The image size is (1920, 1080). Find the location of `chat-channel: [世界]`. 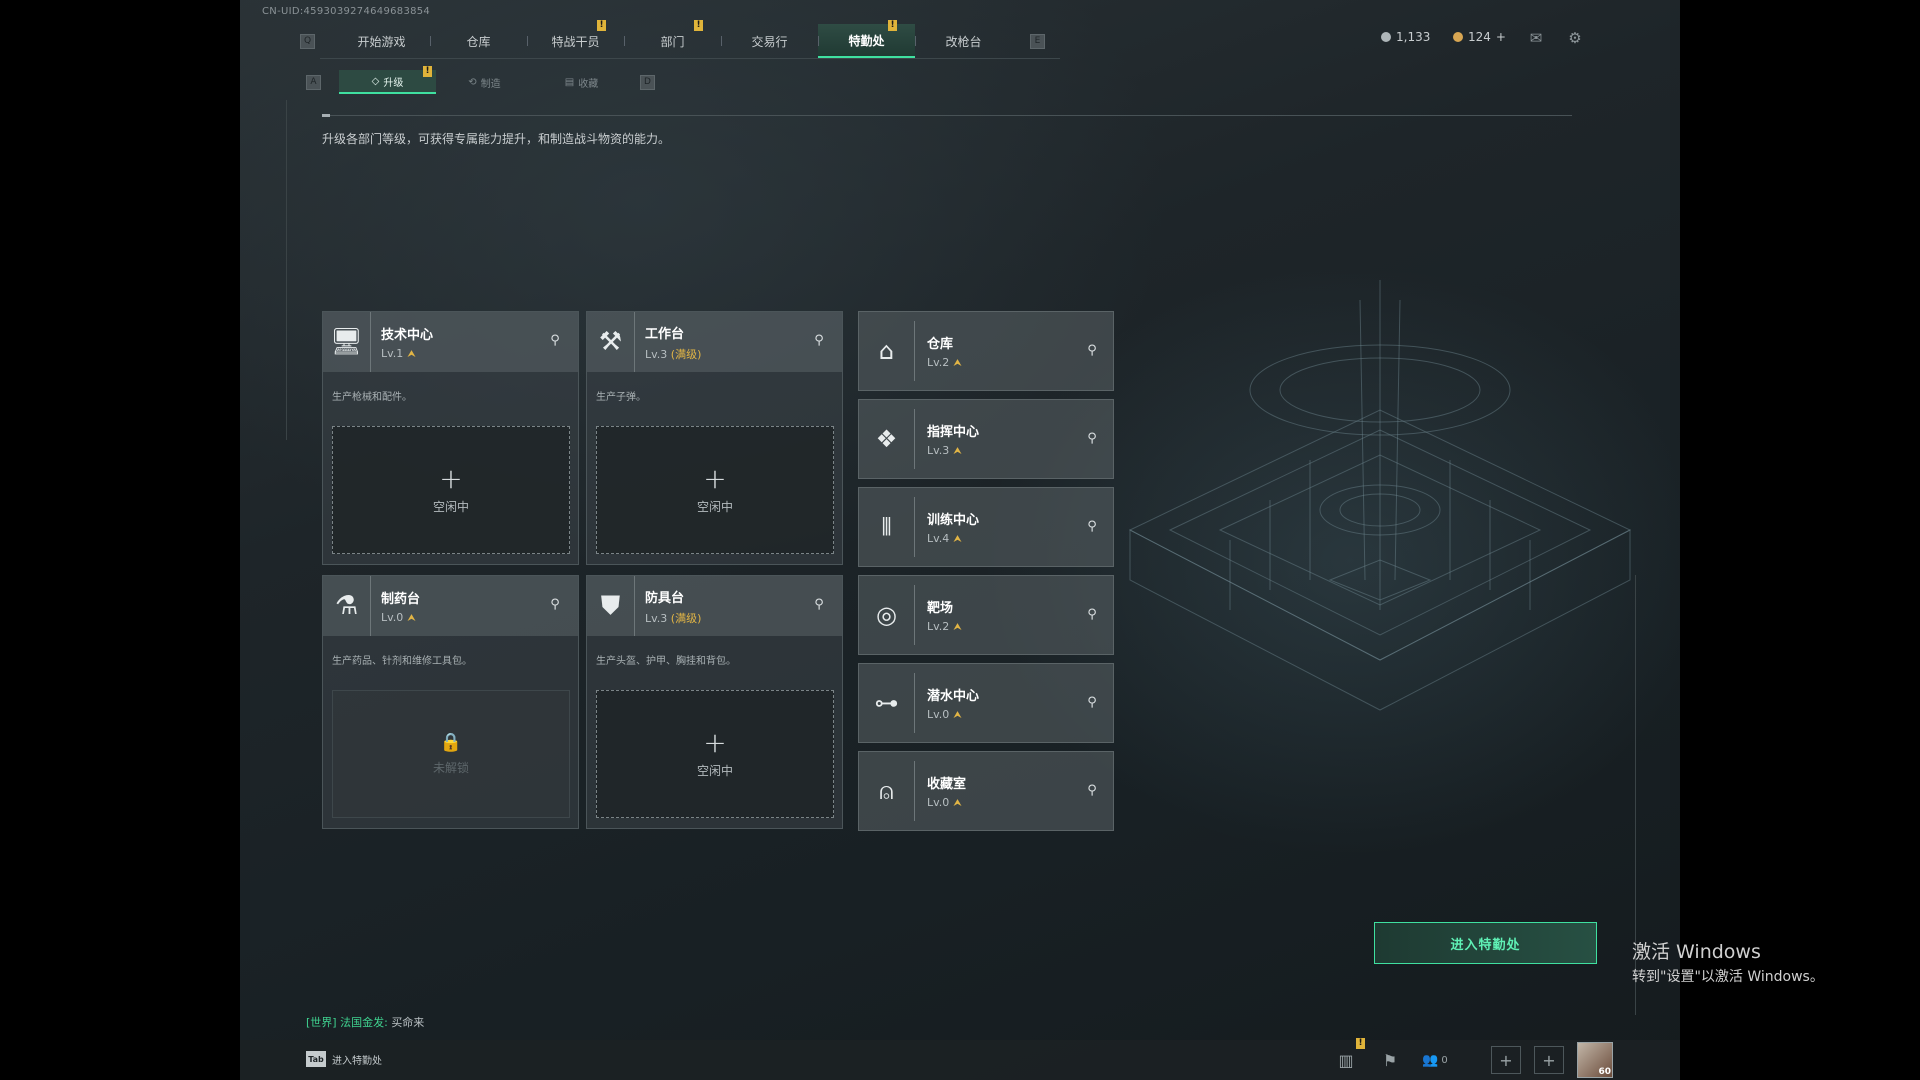

chat-channel: [世界] is located at coordinates (321, 1022).